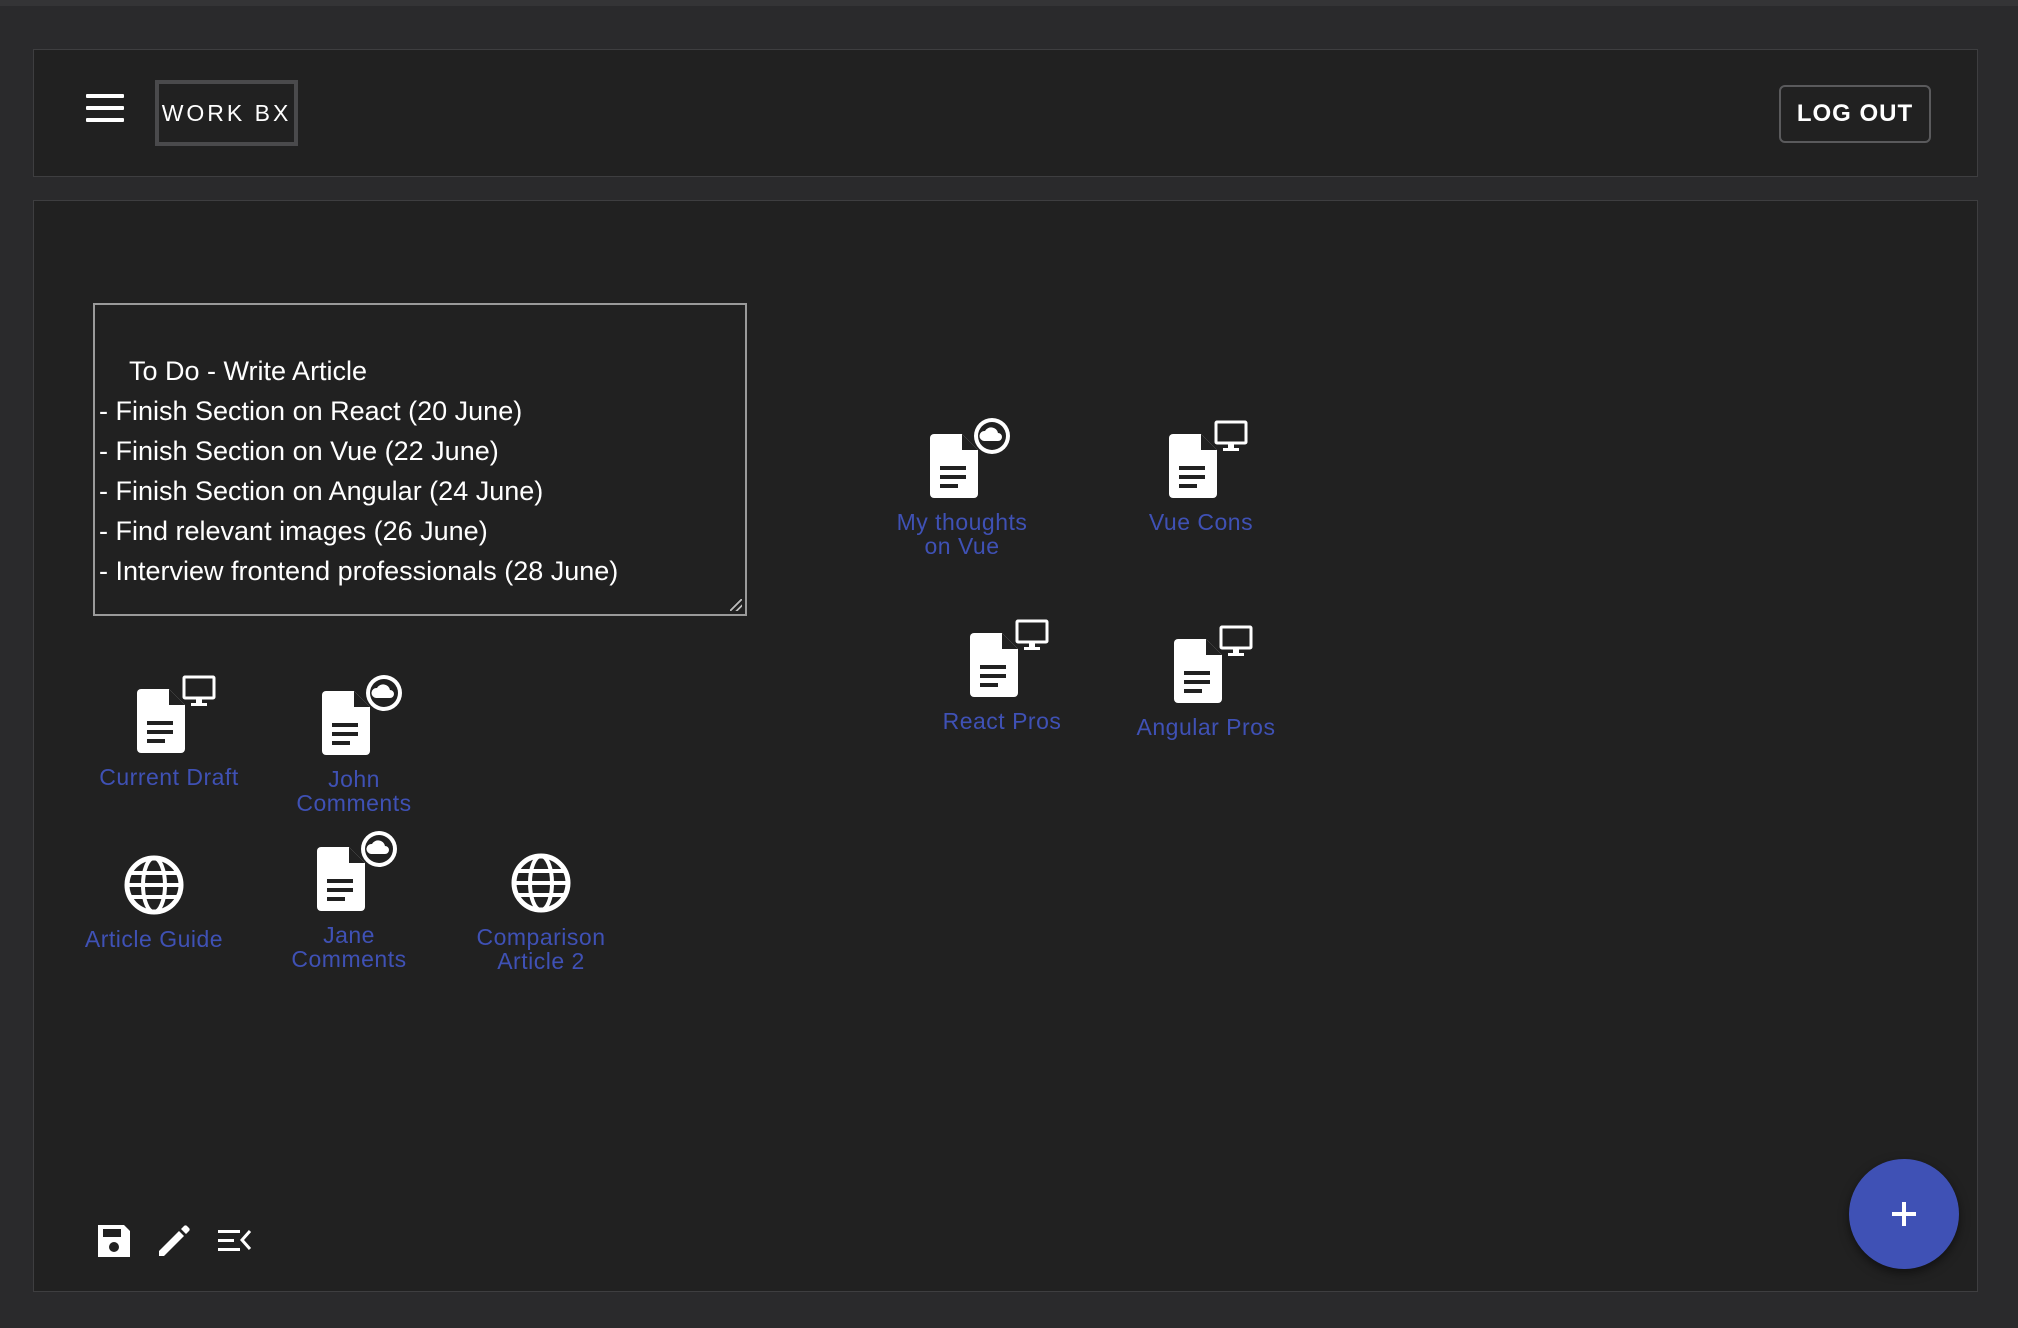  I want to click on file-label: Angular Pros, so click(1206, 727).